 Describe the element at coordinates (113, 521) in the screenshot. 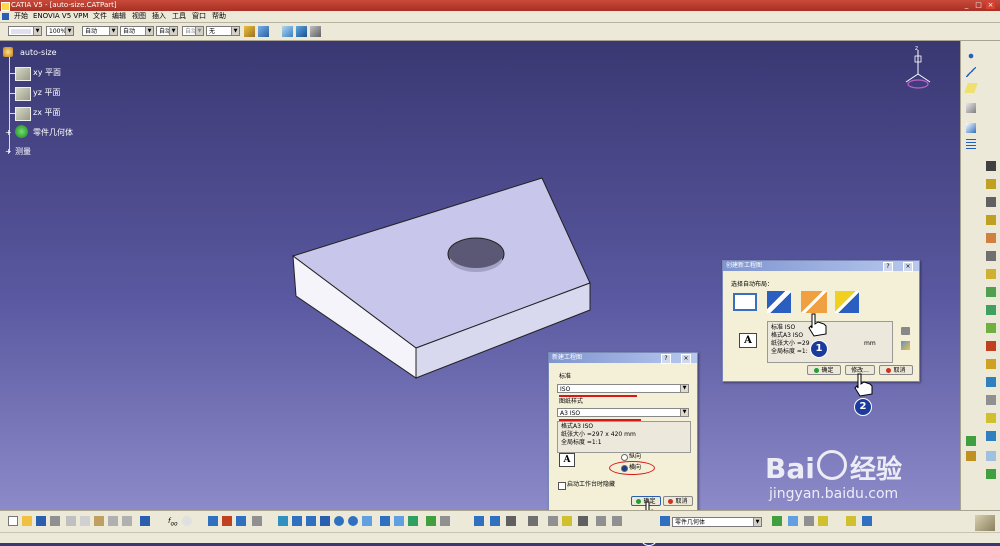

I see `undo-icon` at that location.